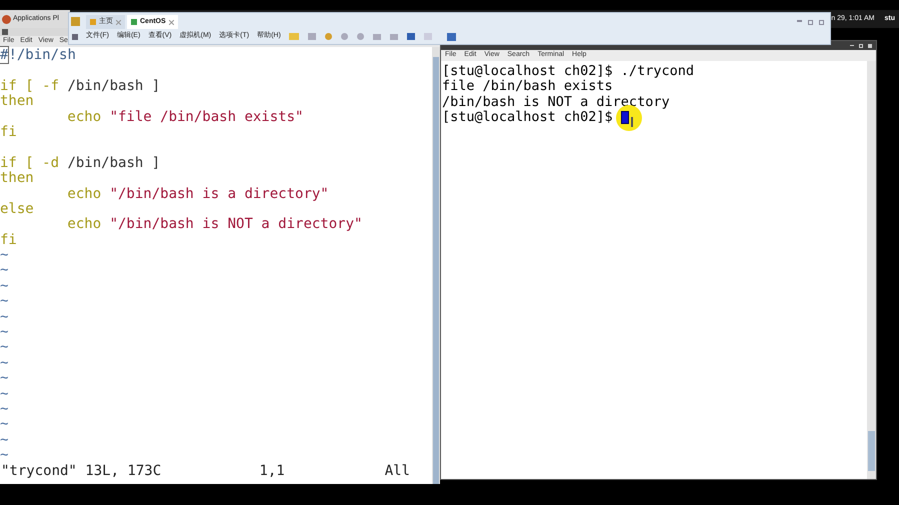  What do you see at coordinates (870, 46) in the screenshot?
I see `close-icon` at bounding box center [870, 46].